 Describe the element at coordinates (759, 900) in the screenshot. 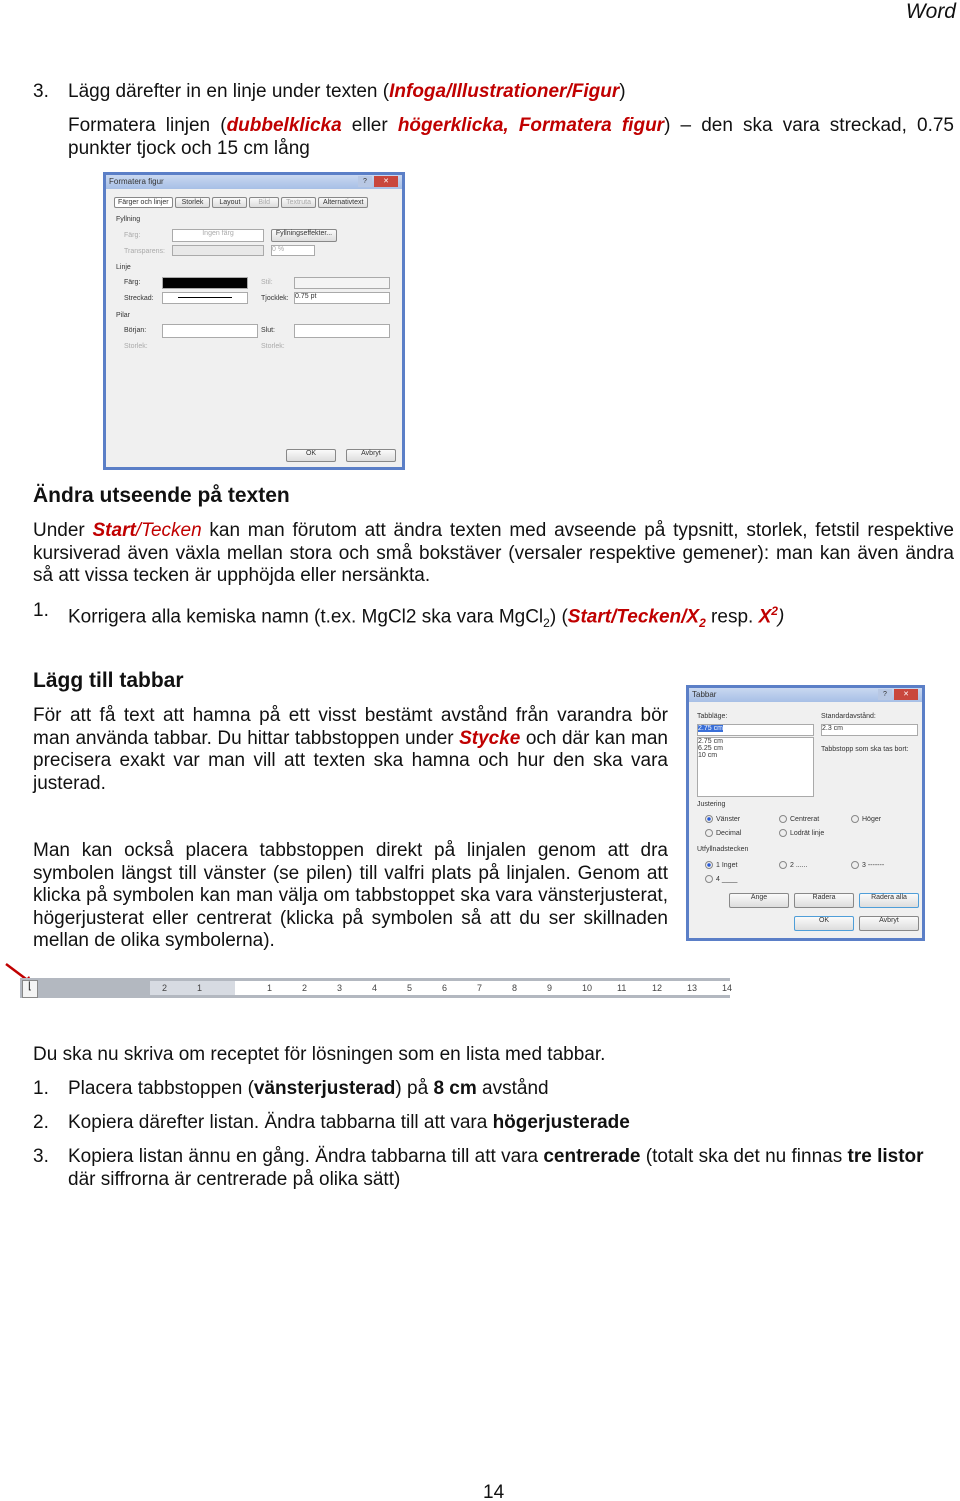

I see `set-button: Ange` at that location.